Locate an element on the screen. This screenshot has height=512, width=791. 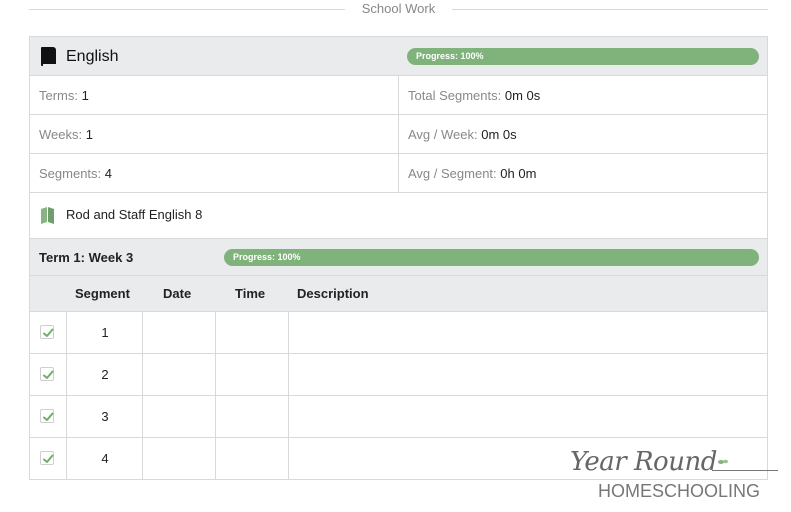
section-header: School Work is located at coordinates (398, 10).